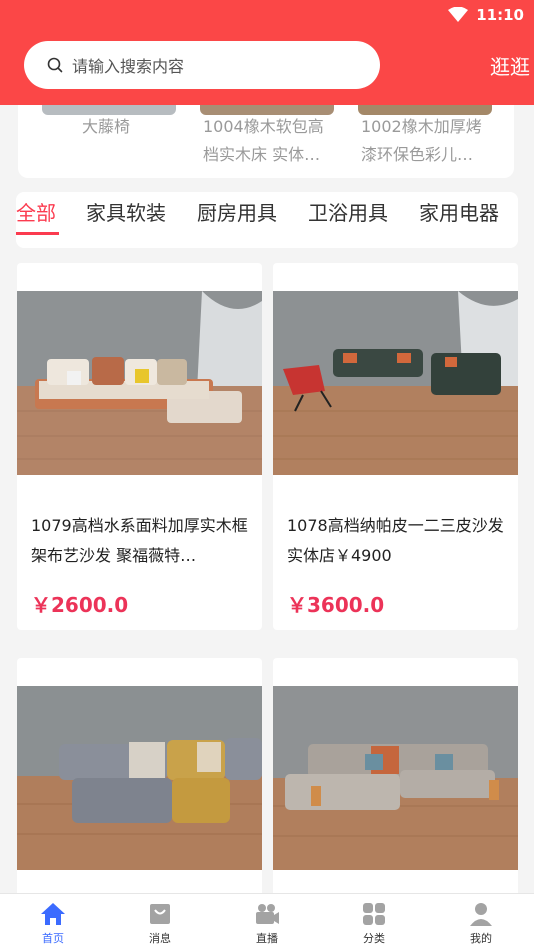 Image resolution: width=534 pixels, height=949 pixels. Describe the element at coordinates (36, 213) in the screenshot. I see `tab-label: 全部` at that location.